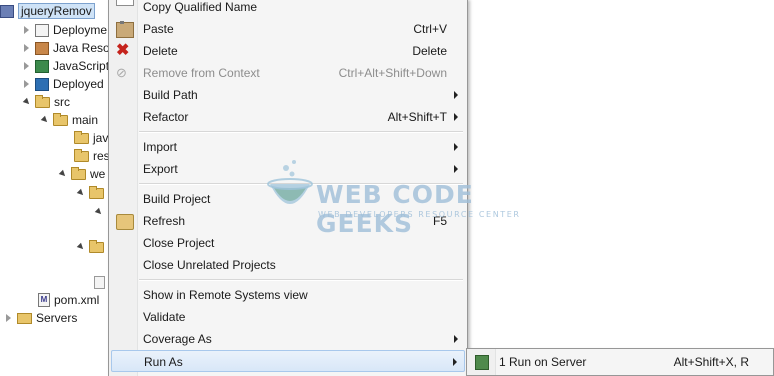  I want to click on run-as-submenu: 1 Run on Server Alt+Shift+X, R, so click(620, 362).